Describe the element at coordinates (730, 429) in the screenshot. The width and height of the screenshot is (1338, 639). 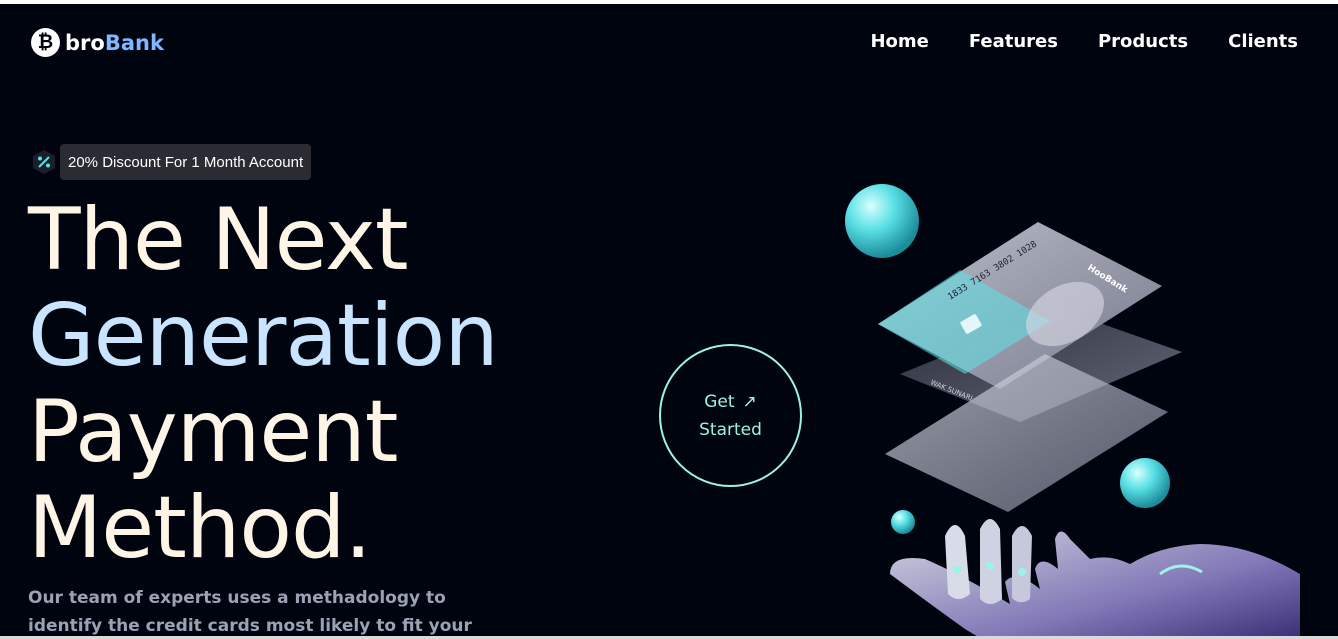
I see `get-started-label-2: Started` at that location.